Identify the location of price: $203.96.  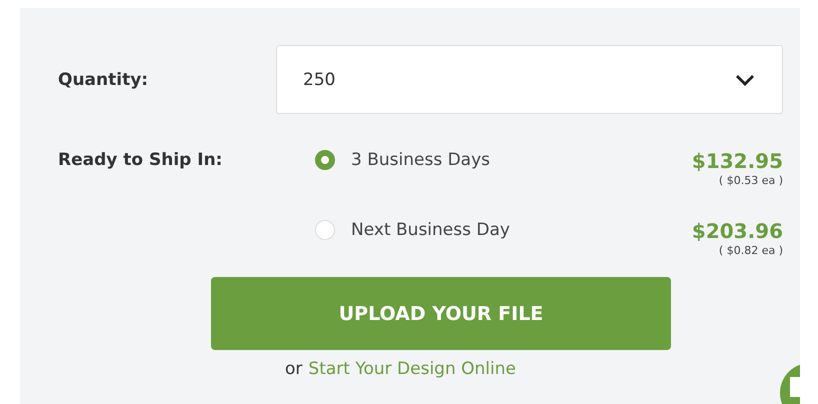
(737, 231).